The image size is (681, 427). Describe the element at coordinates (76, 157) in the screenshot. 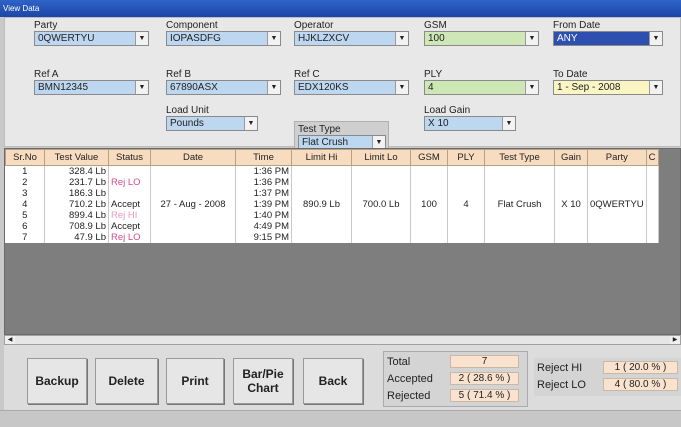

I see `col-header: Test Value` at that location.